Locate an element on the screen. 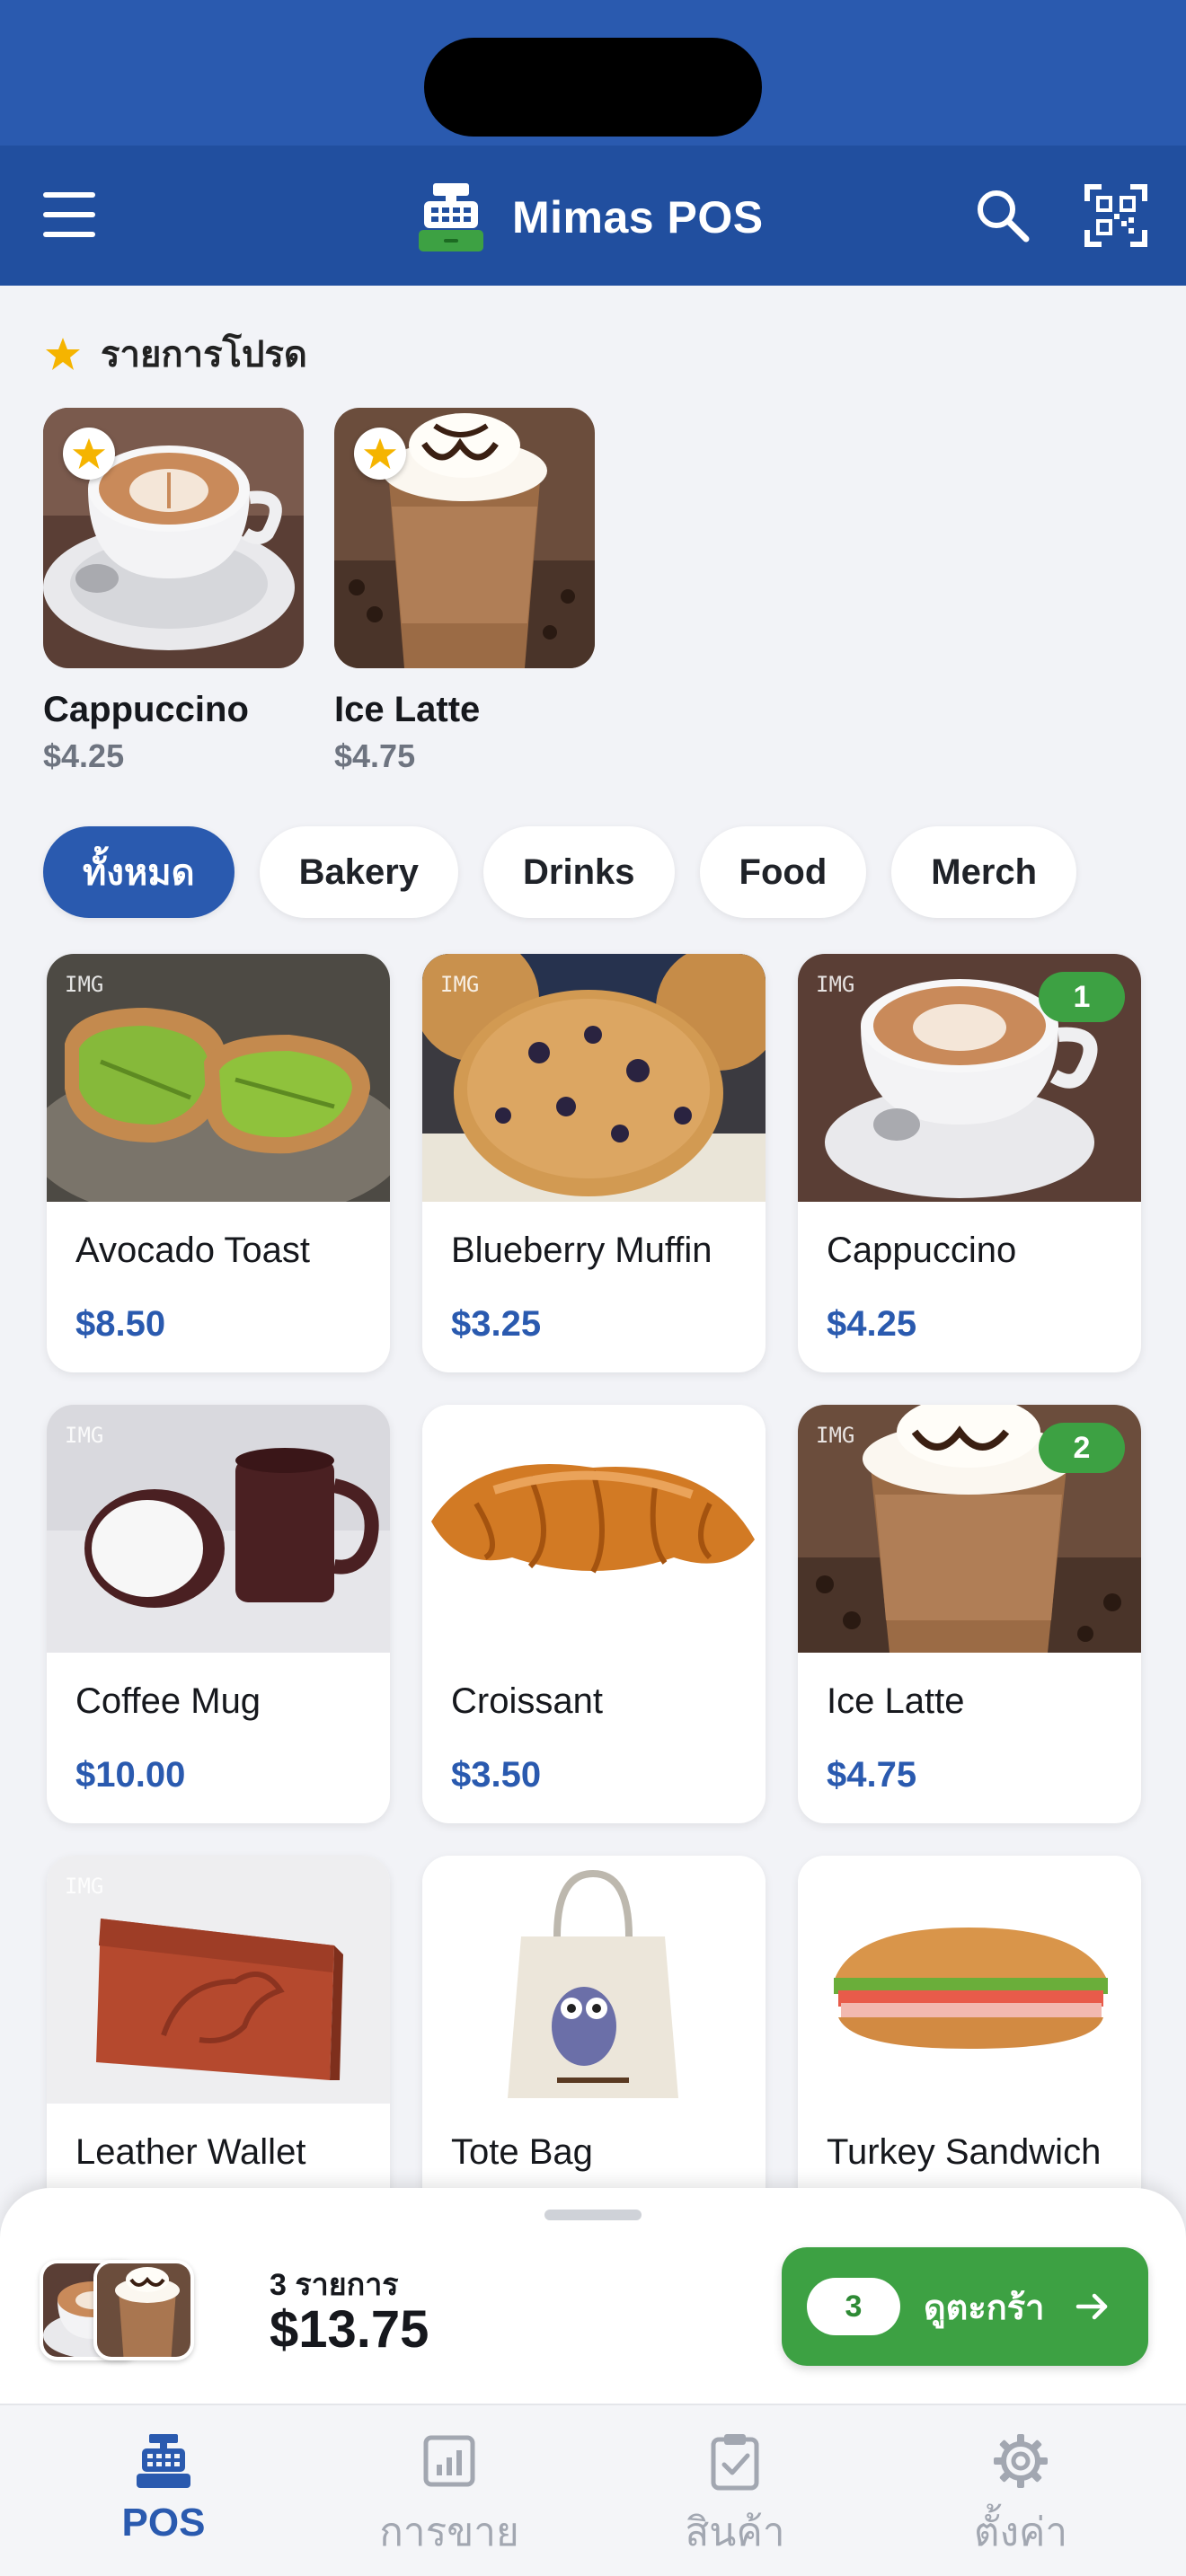 Image resolution: width=1186 pixels, height=2576 pixels. ice-latte-image is located at coordinates (464, 538).